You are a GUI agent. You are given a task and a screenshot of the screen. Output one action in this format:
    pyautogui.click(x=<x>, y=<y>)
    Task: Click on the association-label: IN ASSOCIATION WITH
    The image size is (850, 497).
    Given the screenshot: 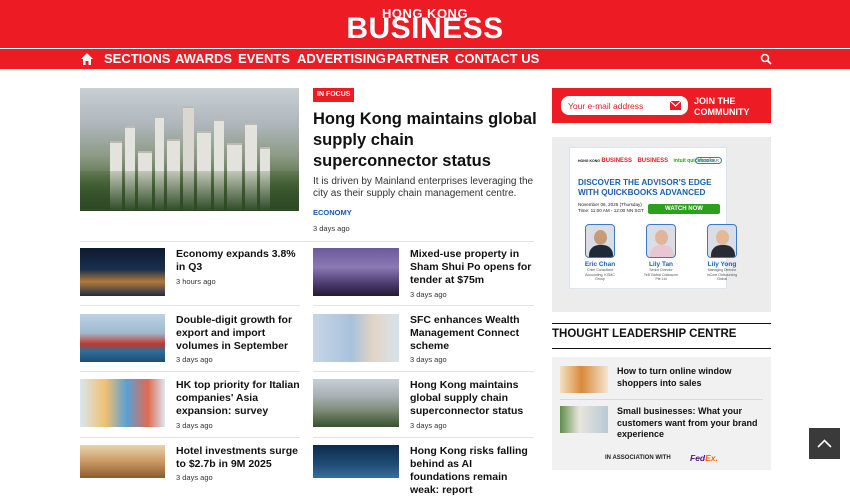 What is the action you would take?
    pyautogui.click(x=638, y=458)
    